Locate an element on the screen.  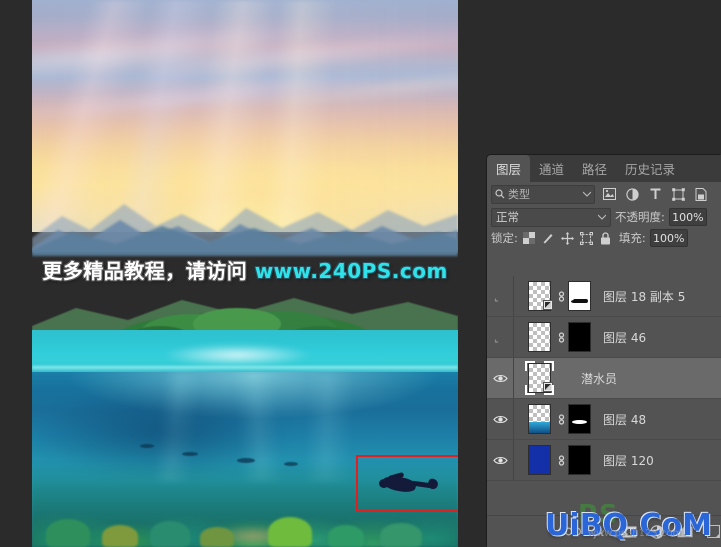
tab-history-label: 历史记录 is located at coordinates (650, 169).